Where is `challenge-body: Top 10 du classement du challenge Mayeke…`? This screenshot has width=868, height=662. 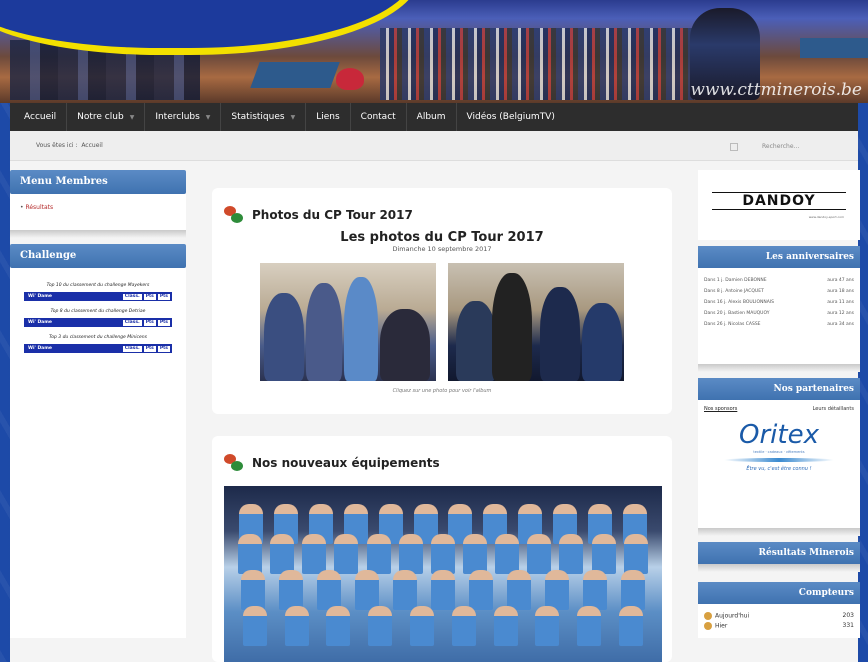
challenge-body: Top 10 du classement du challenge Mayeke… is located at coordinates (98, 453).